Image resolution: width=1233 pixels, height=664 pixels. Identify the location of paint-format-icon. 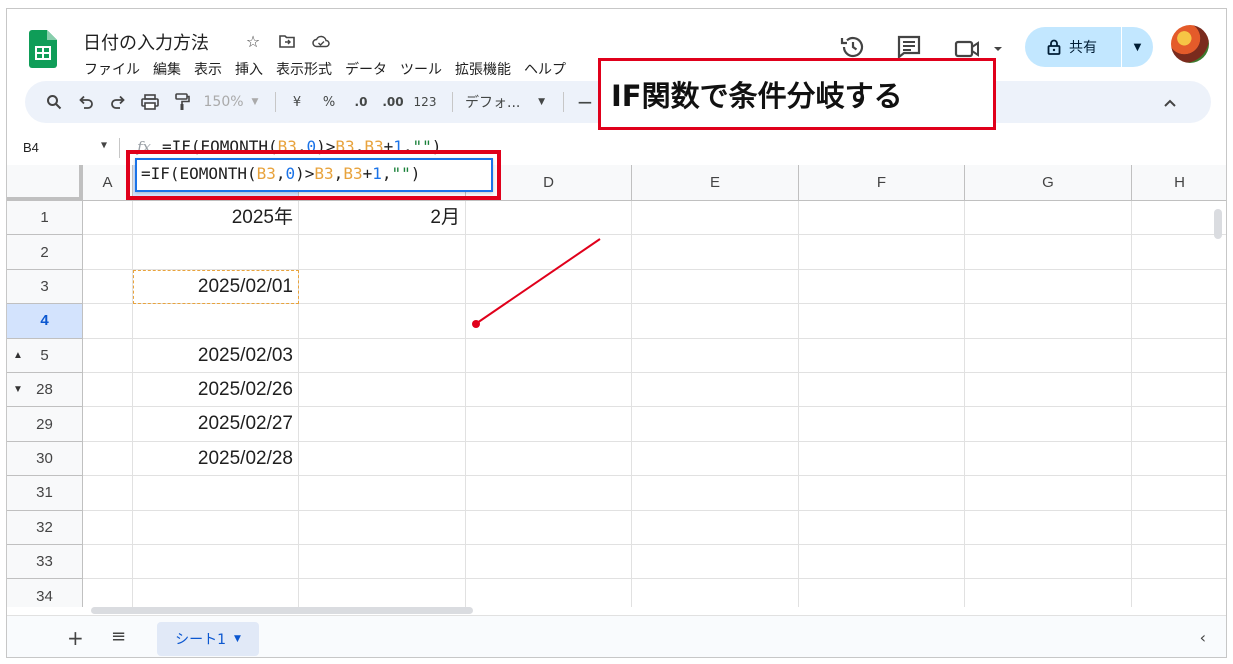
(182, 102).